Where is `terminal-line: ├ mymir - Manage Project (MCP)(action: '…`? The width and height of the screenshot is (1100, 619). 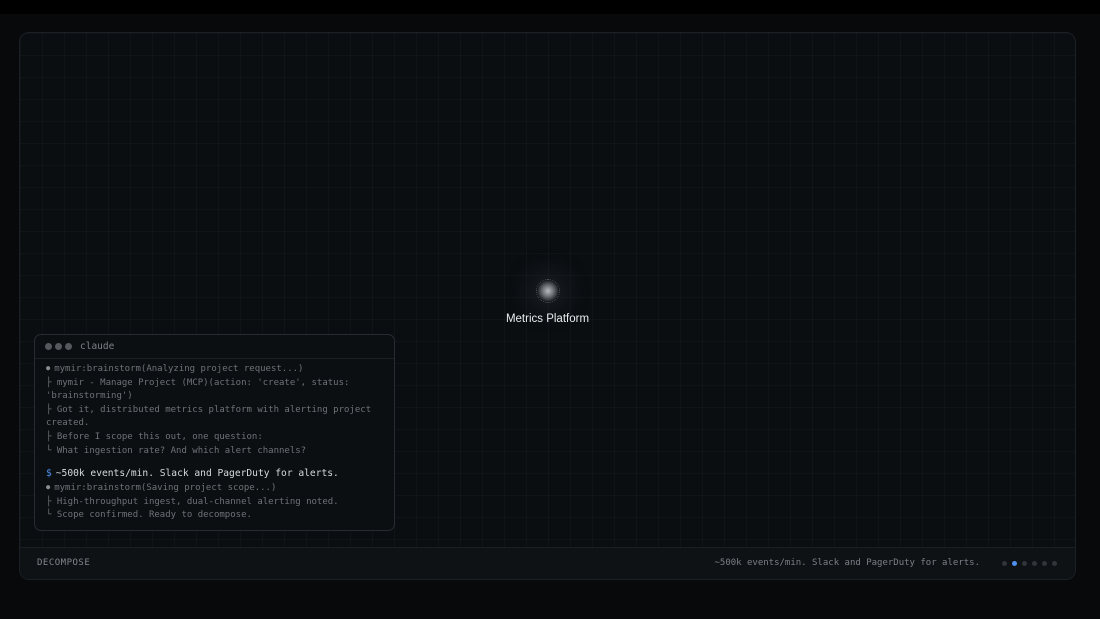 terminal-line: ├ mymir - Manage Project (MCP)(action: '… is located at coordinates (200, 389).